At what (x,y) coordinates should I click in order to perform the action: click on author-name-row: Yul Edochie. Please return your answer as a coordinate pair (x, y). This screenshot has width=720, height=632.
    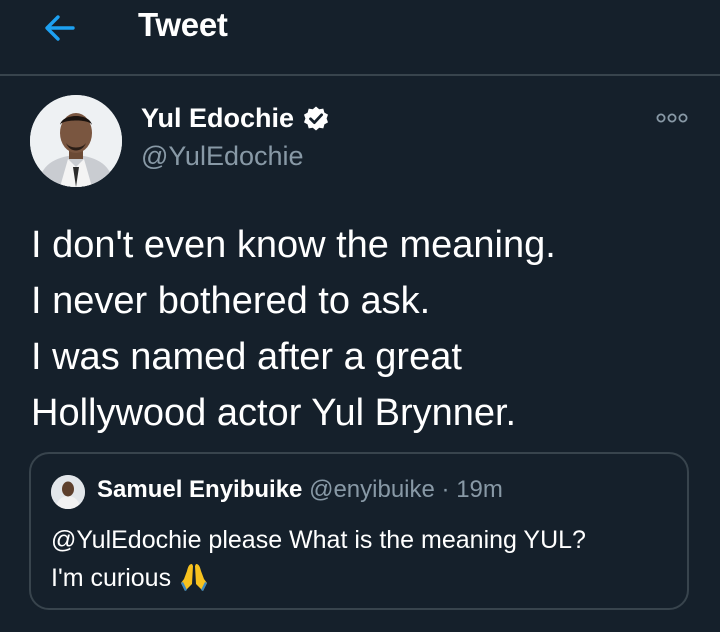
    Looking at the image, I should click on (235, 118).